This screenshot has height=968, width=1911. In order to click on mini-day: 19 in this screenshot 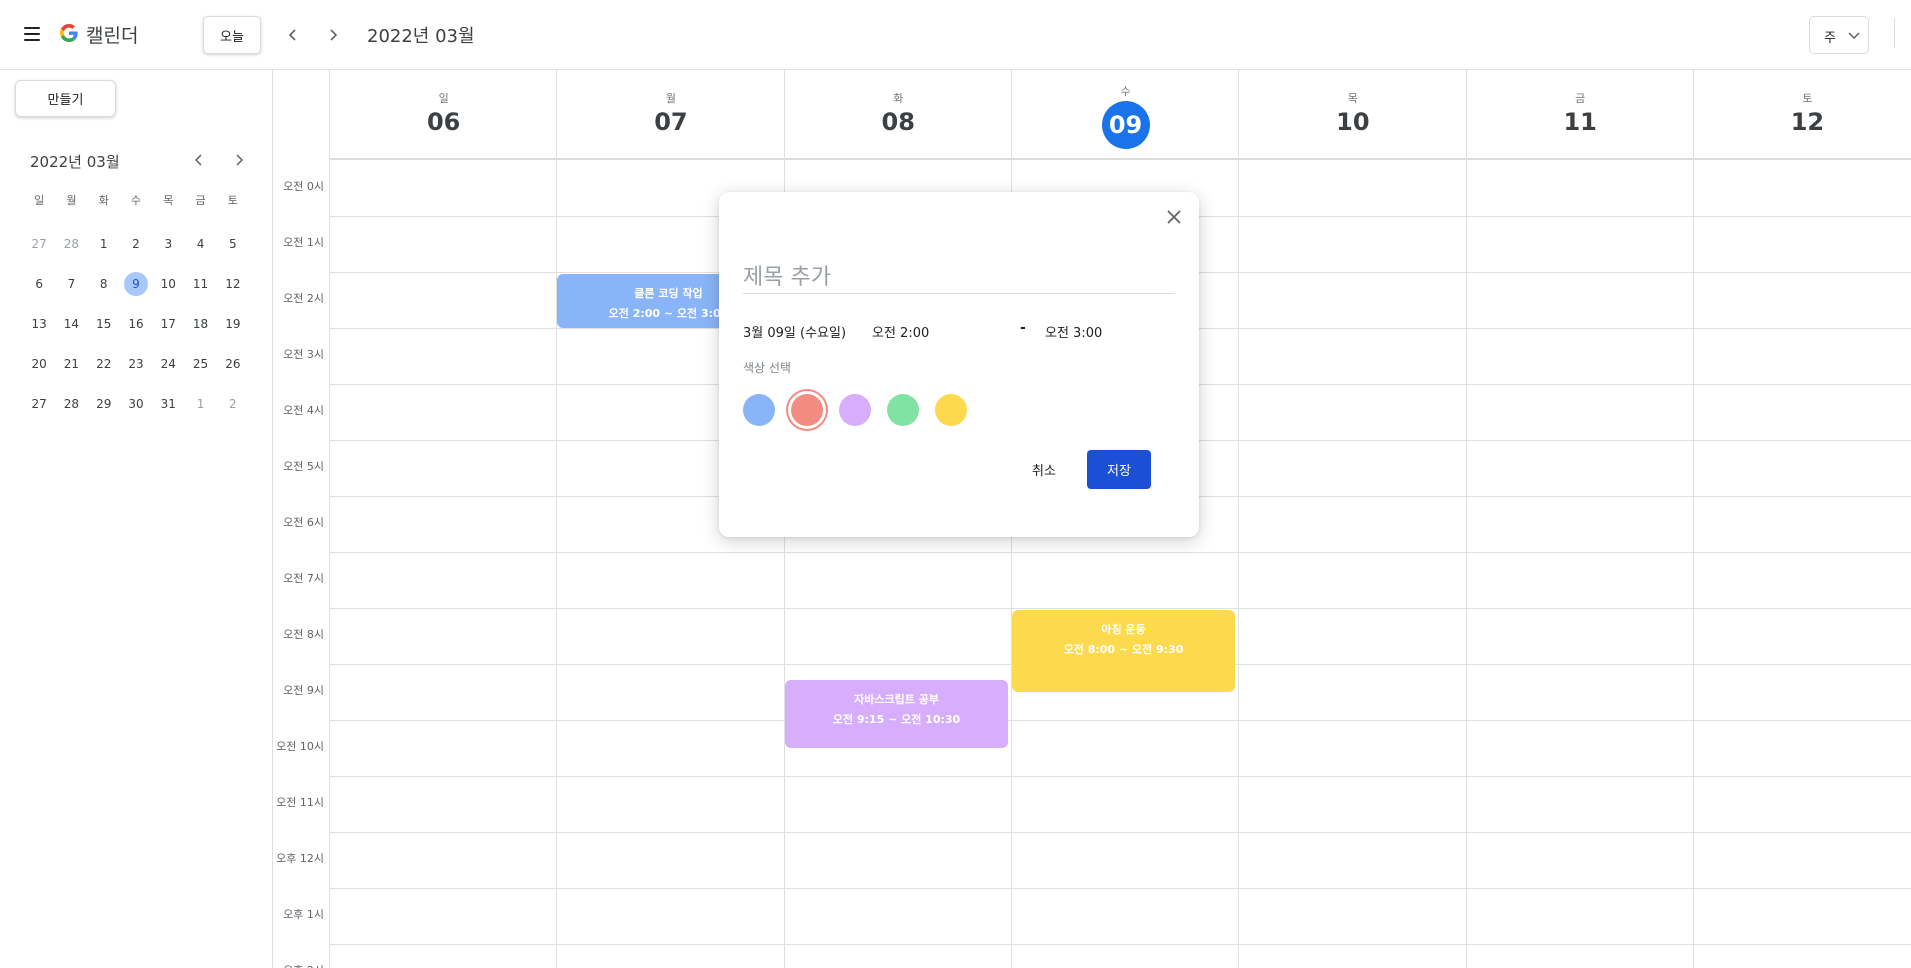, I will do `click(233, 324)`.